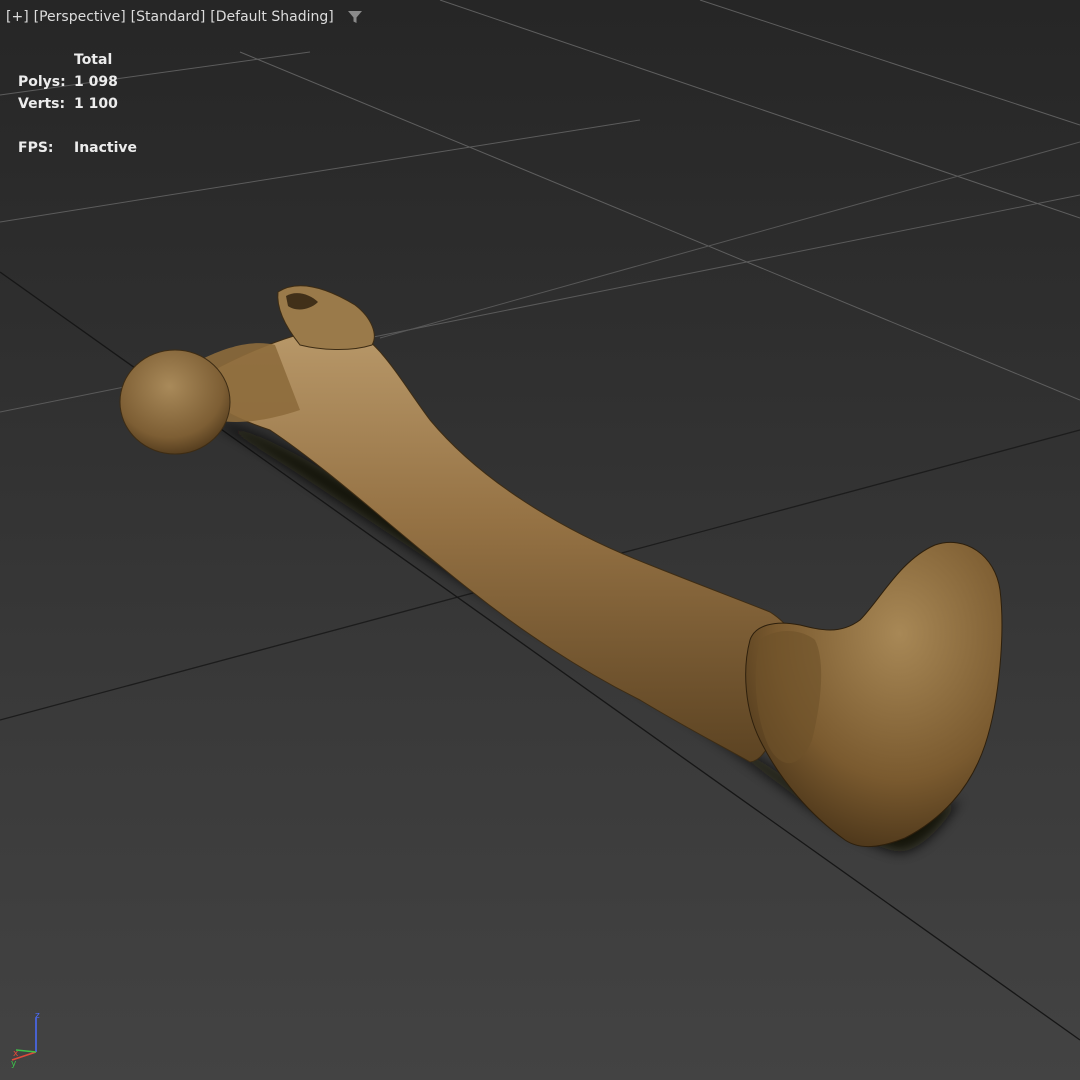 The image size is (1080, 1080). What do you see at coordinates (42, 104) in the screenshot?
I see `verts-label: Verts:` at bounding box center [42, 104].